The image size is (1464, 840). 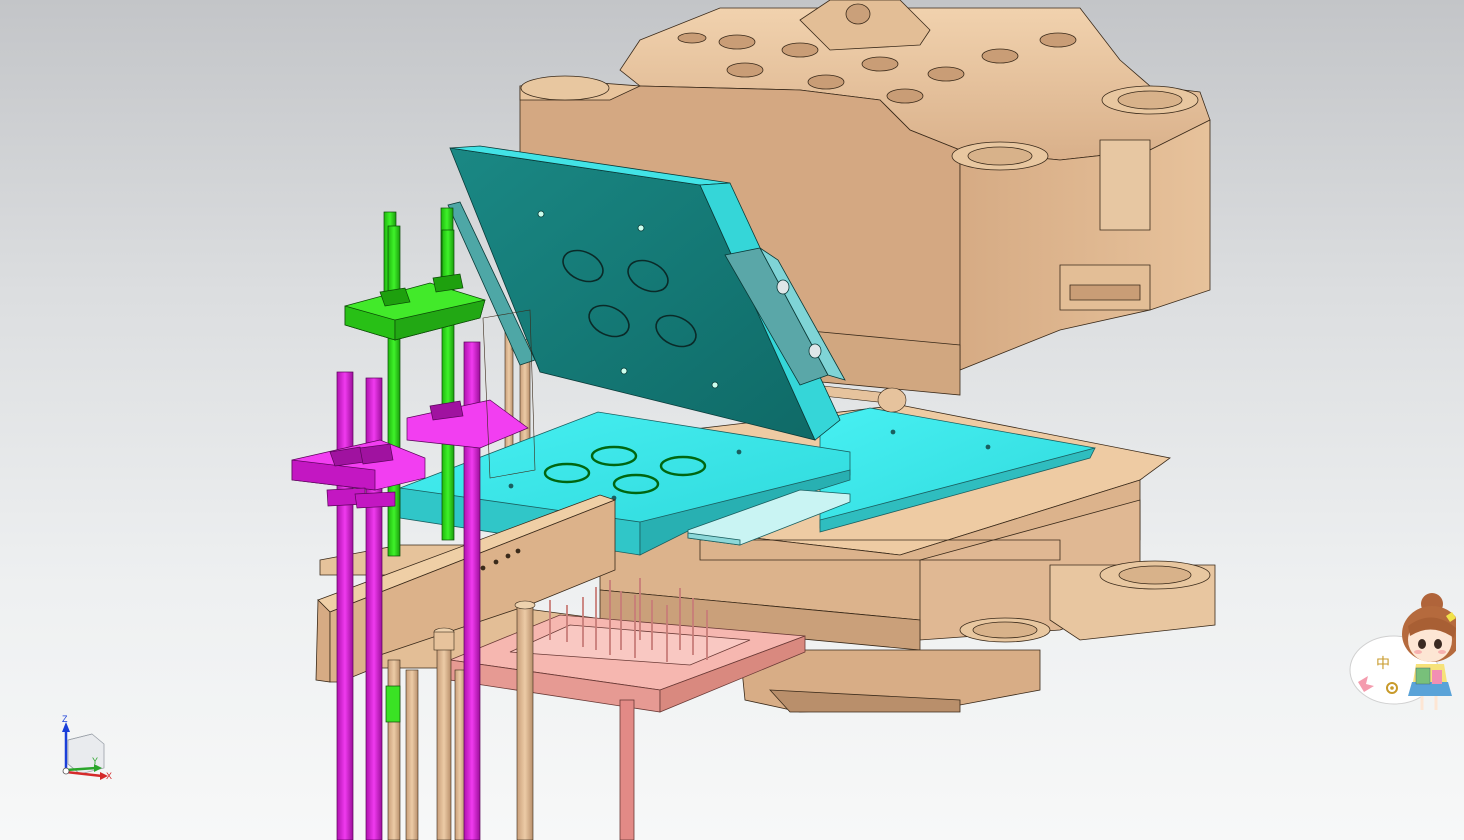 What do you see at coordinates (1383, 664) in the screenshot?
I see `ime-language-indicator: 中` at bounding box center [1383, 664].